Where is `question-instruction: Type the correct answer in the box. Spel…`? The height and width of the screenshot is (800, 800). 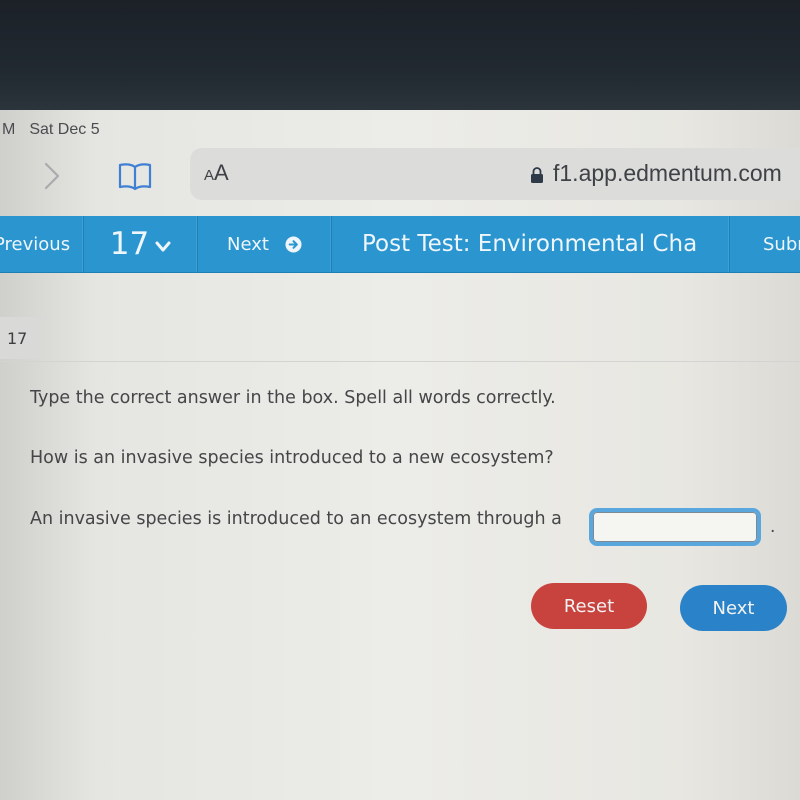 question-instruction: Type the correct answer in the box. Spel… is located at coordinates (293, 398).